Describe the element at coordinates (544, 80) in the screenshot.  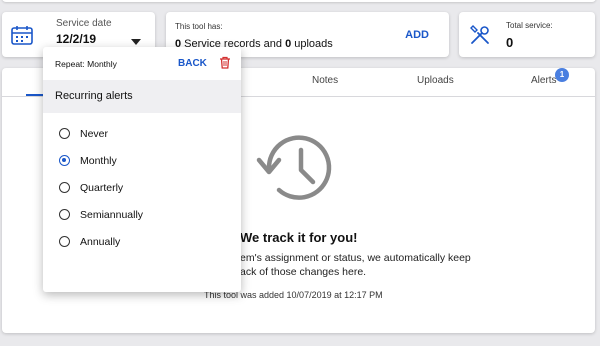
I see `tab-alerts: Alerts` at that location.